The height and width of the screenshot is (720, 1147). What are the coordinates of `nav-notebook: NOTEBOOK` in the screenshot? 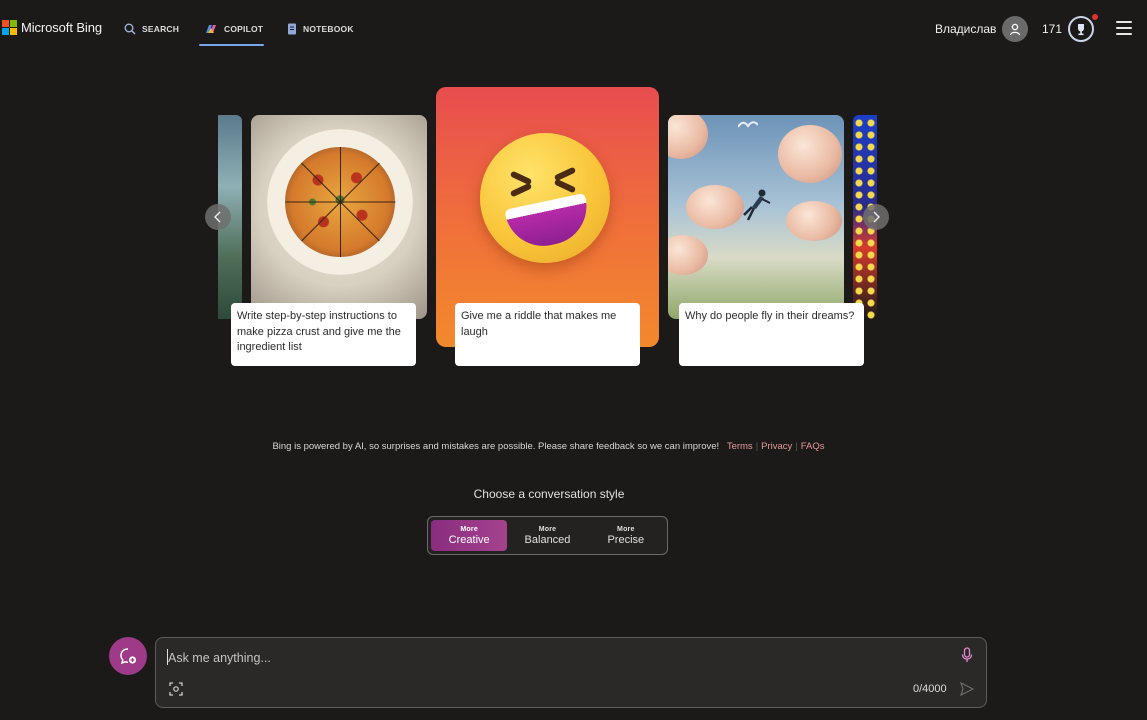 It's located at (323, 29).